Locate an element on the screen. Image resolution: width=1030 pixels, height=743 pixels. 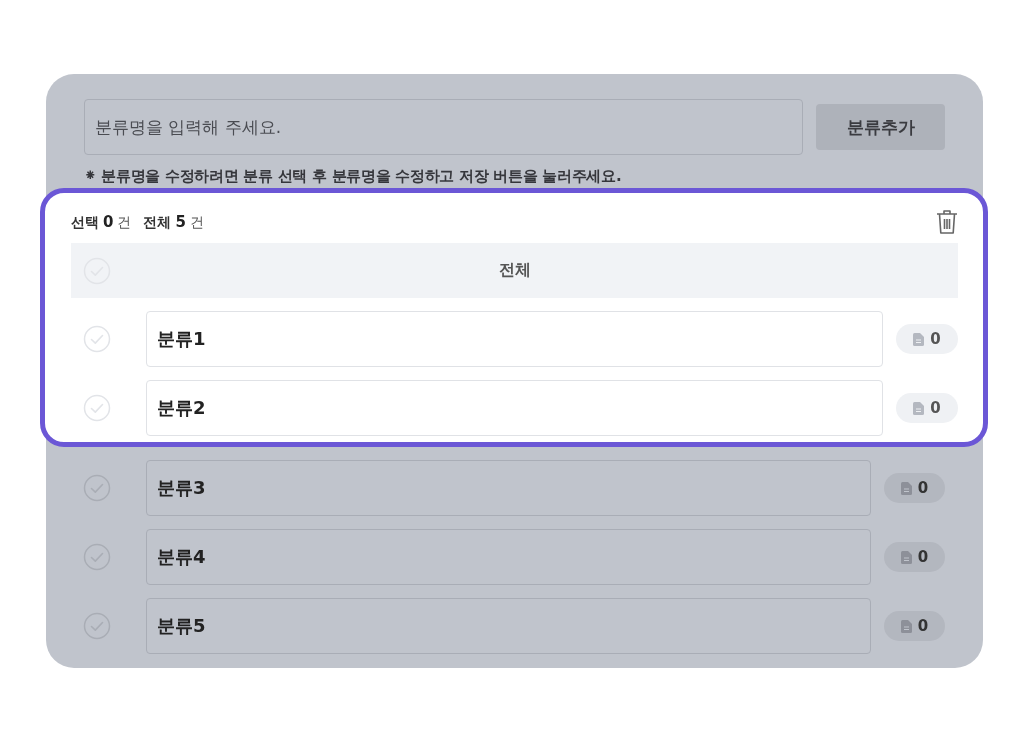
all-label: 전체 is located at coordinates (514, 270).